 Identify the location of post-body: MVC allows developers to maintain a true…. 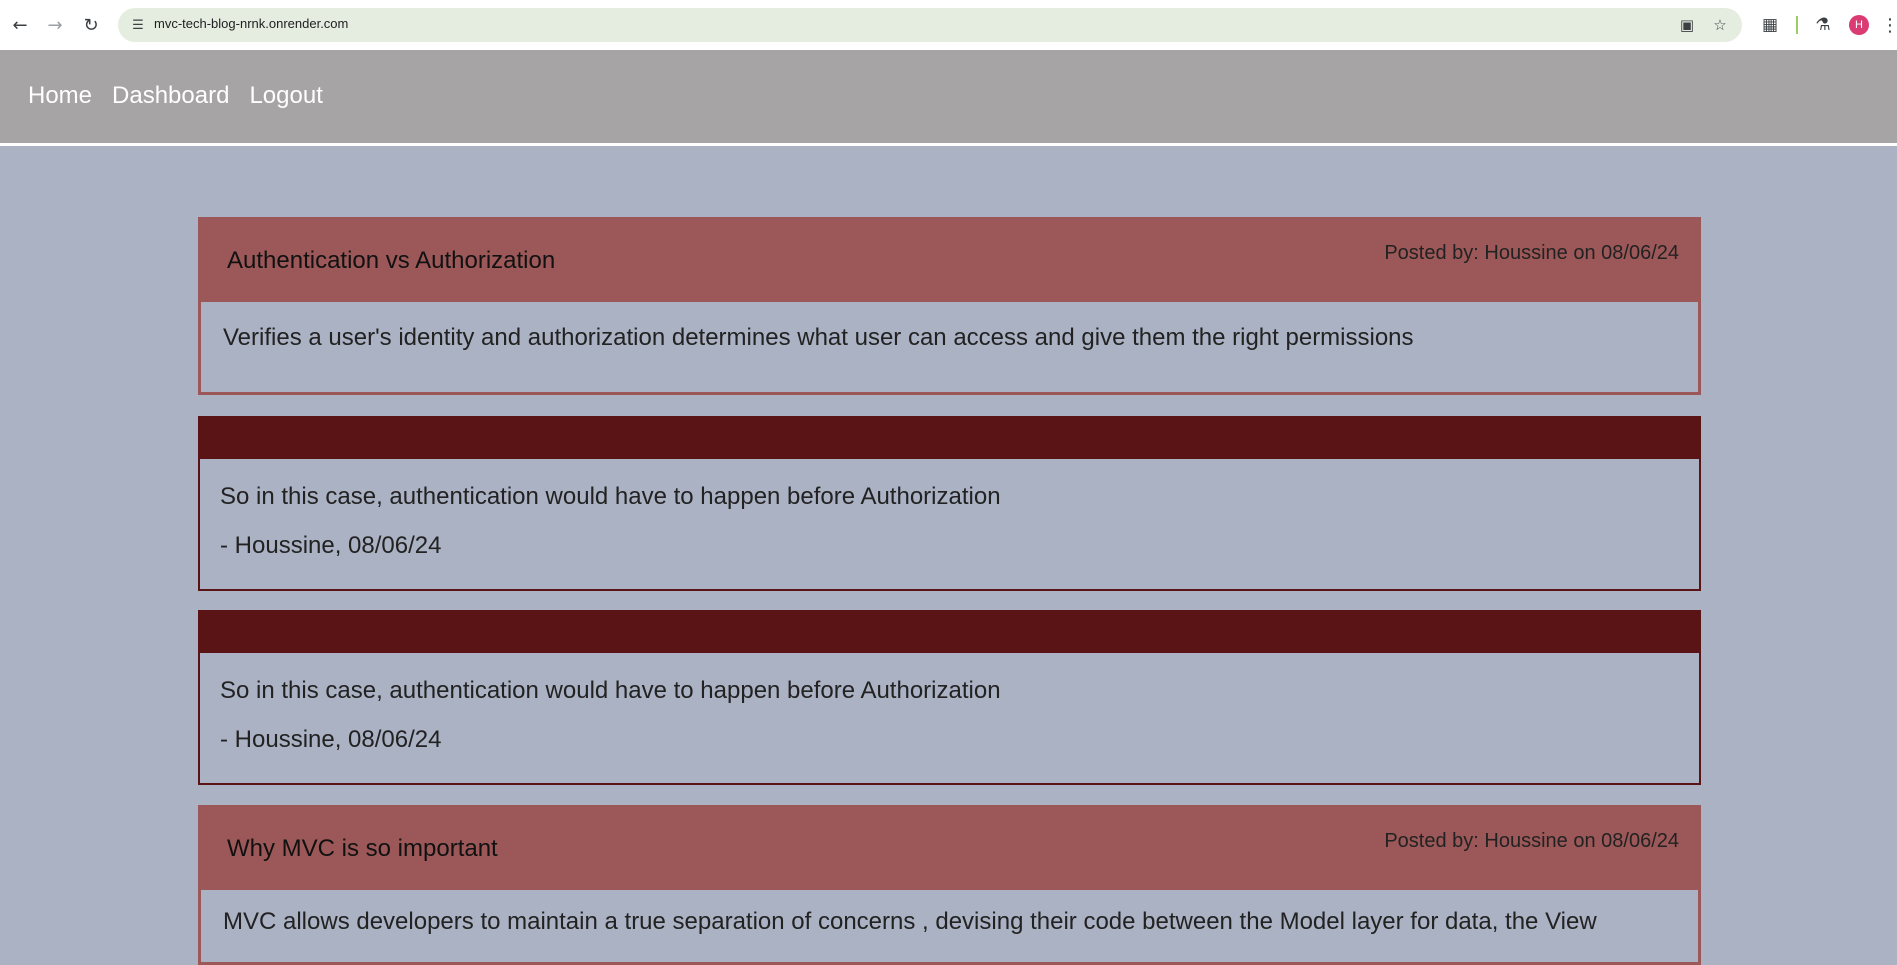
(949, 913).